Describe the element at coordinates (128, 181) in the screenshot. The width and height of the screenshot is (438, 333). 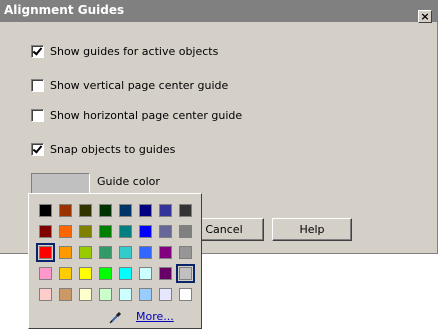
I see `guide-color-label: Guide color` at that location.